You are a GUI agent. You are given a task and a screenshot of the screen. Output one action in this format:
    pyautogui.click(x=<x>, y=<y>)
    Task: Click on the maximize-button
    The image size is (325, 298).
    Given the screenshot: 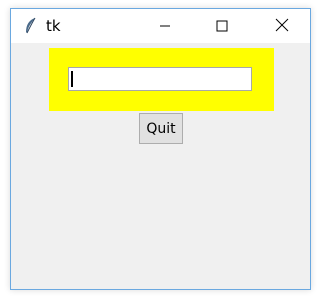 What is the action you would take?
    pyautogui.click(x=222, y=26)
    